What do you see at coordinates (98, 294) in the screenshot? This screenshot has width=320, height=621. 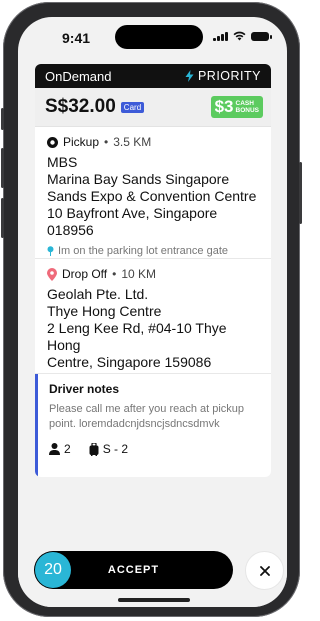 I see `dropoff-address-line: Geolah Pte. Ltd.` at bounding box center [98, 294].